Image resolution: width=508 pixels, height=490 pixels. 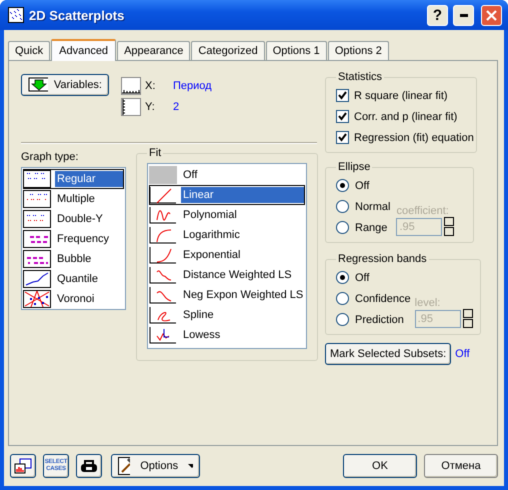 What do you see at coordinates (65, 85) in the screenshot?
I see `variables-button: Variables:` at bounding box center [65, 85].